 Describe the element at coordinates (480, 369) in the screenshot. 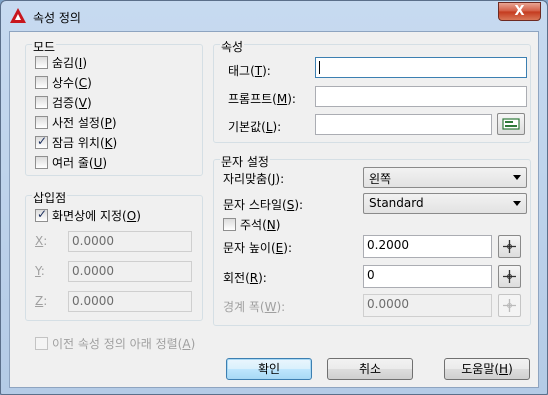

I see `help-text: 도움말(` at that location.